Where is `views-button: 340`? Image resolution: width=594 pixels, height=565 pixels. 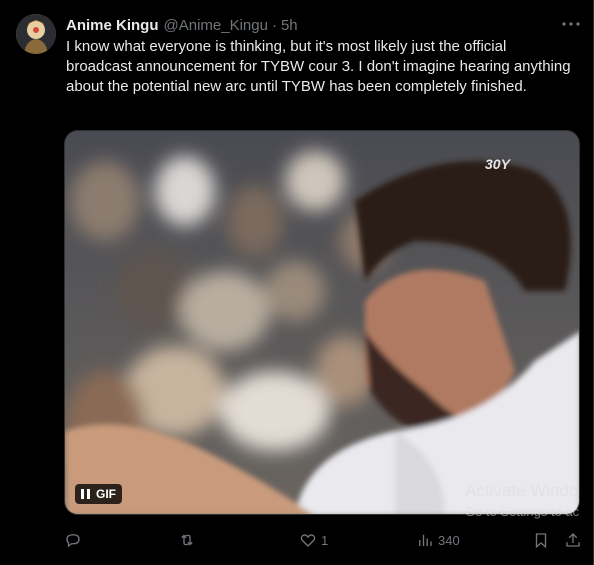 views-button: 340 is located at coordinates (438, 540).